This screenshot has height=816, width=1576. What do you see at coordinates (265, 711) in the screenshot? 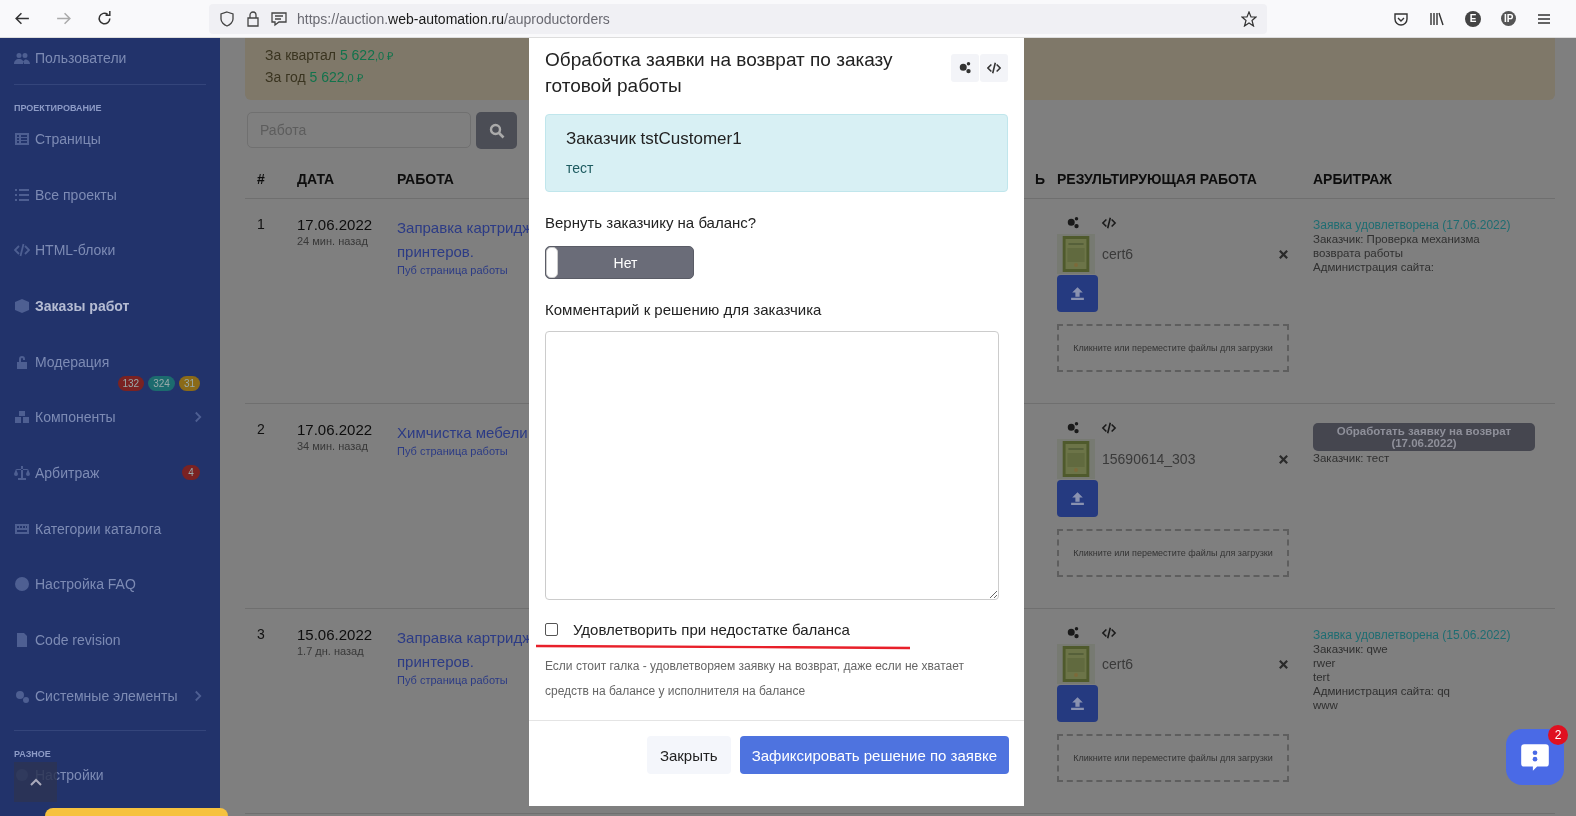
I see `table-cell: 3` at bounding box center [265, 711].